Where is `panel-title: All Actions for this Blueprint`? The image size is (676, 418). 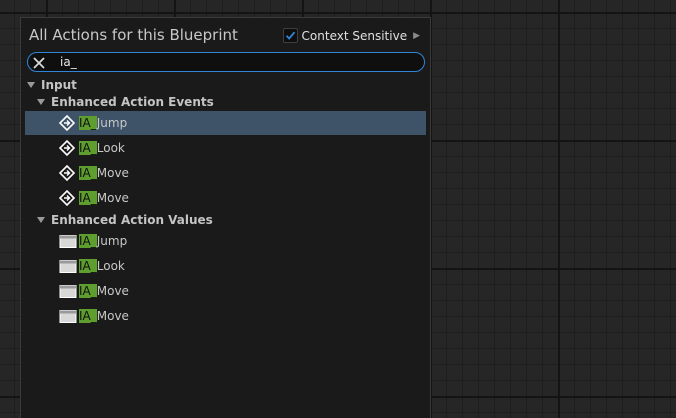 panel-title: All Actions for this Blueprint is located at coordinates (133, 35).